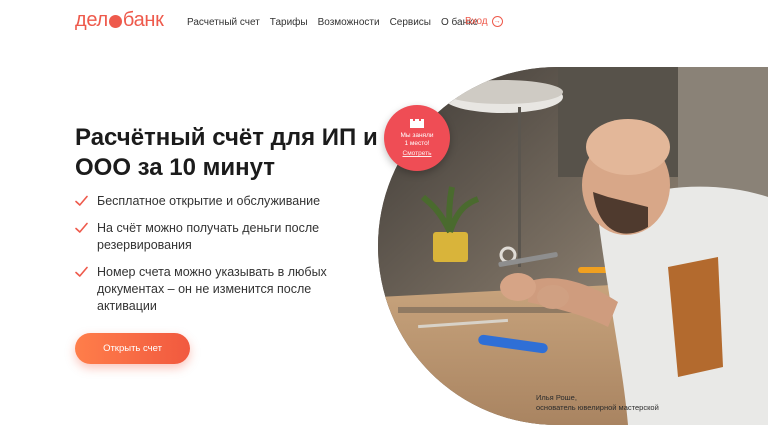 This screenshot has height=425, width=768. I want to click on badge-link: Смотреть, so click(417, 154).